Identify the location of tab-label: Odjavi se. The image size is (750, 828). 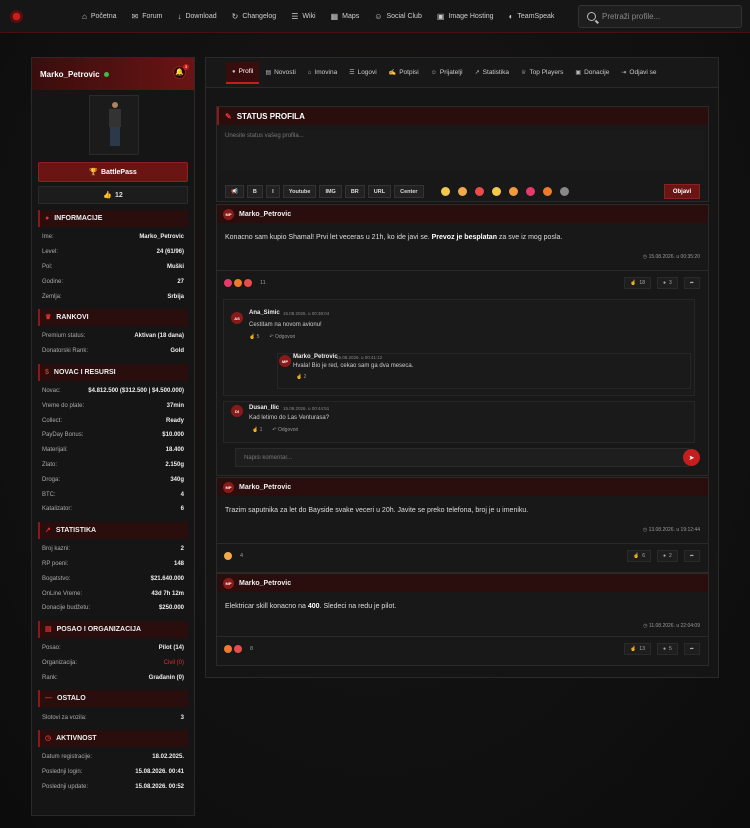
(643, 72).